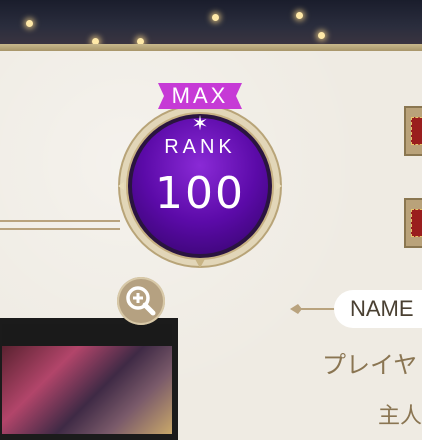 Image resolution: width=422 pixels, height=440 pixels. Describe the element at coordinates (211, 47) in the screenshot. I see `header-gold-border` at that location.